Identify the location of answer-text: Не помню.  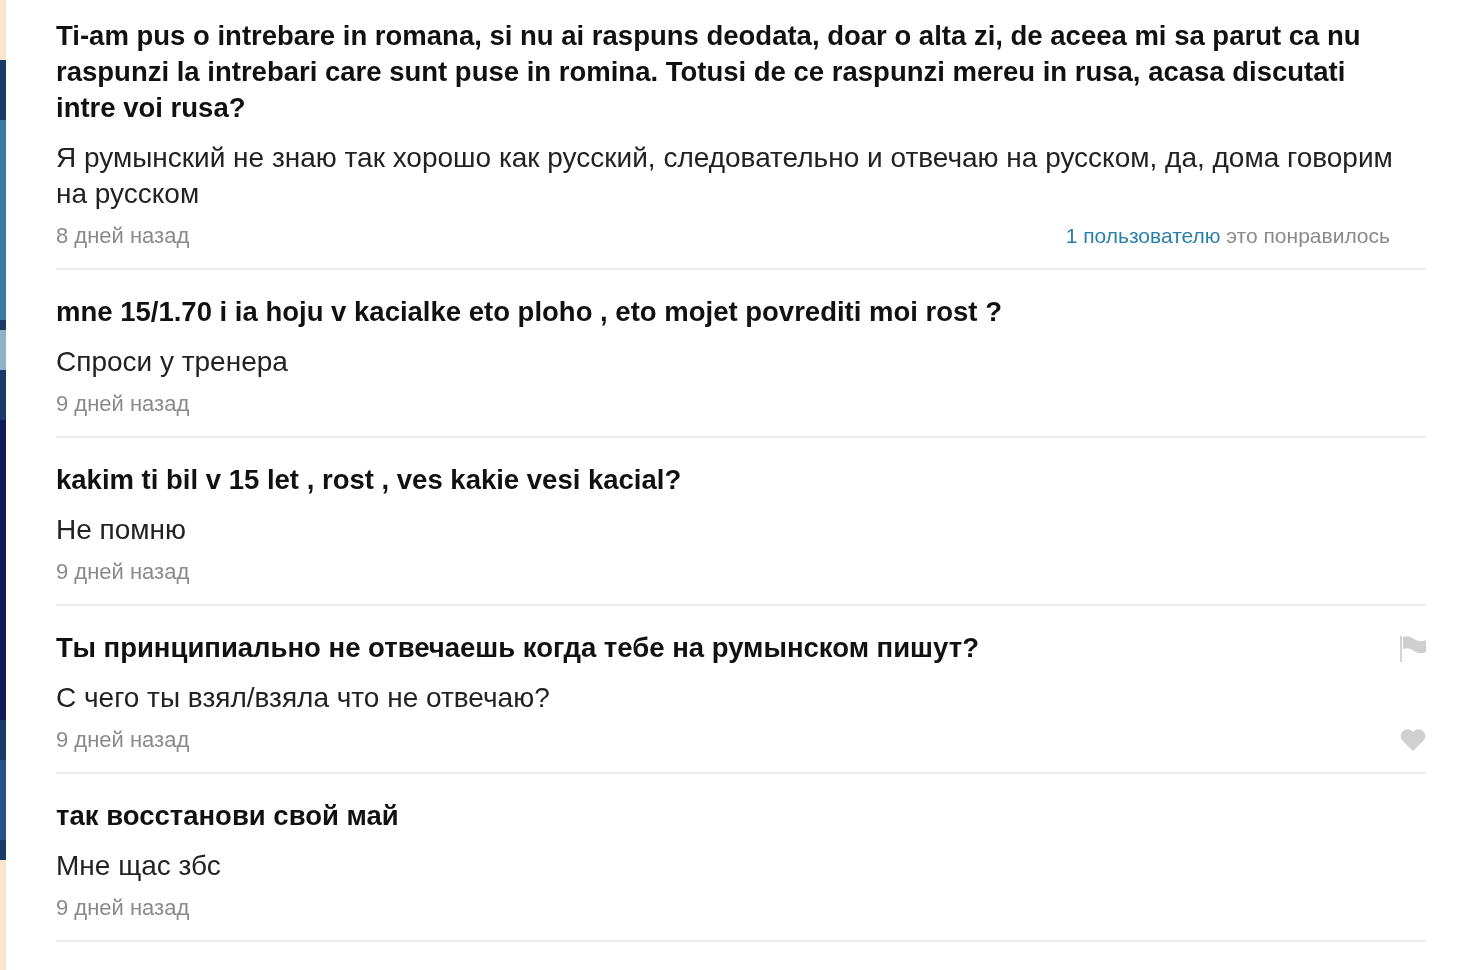
(122, 530).